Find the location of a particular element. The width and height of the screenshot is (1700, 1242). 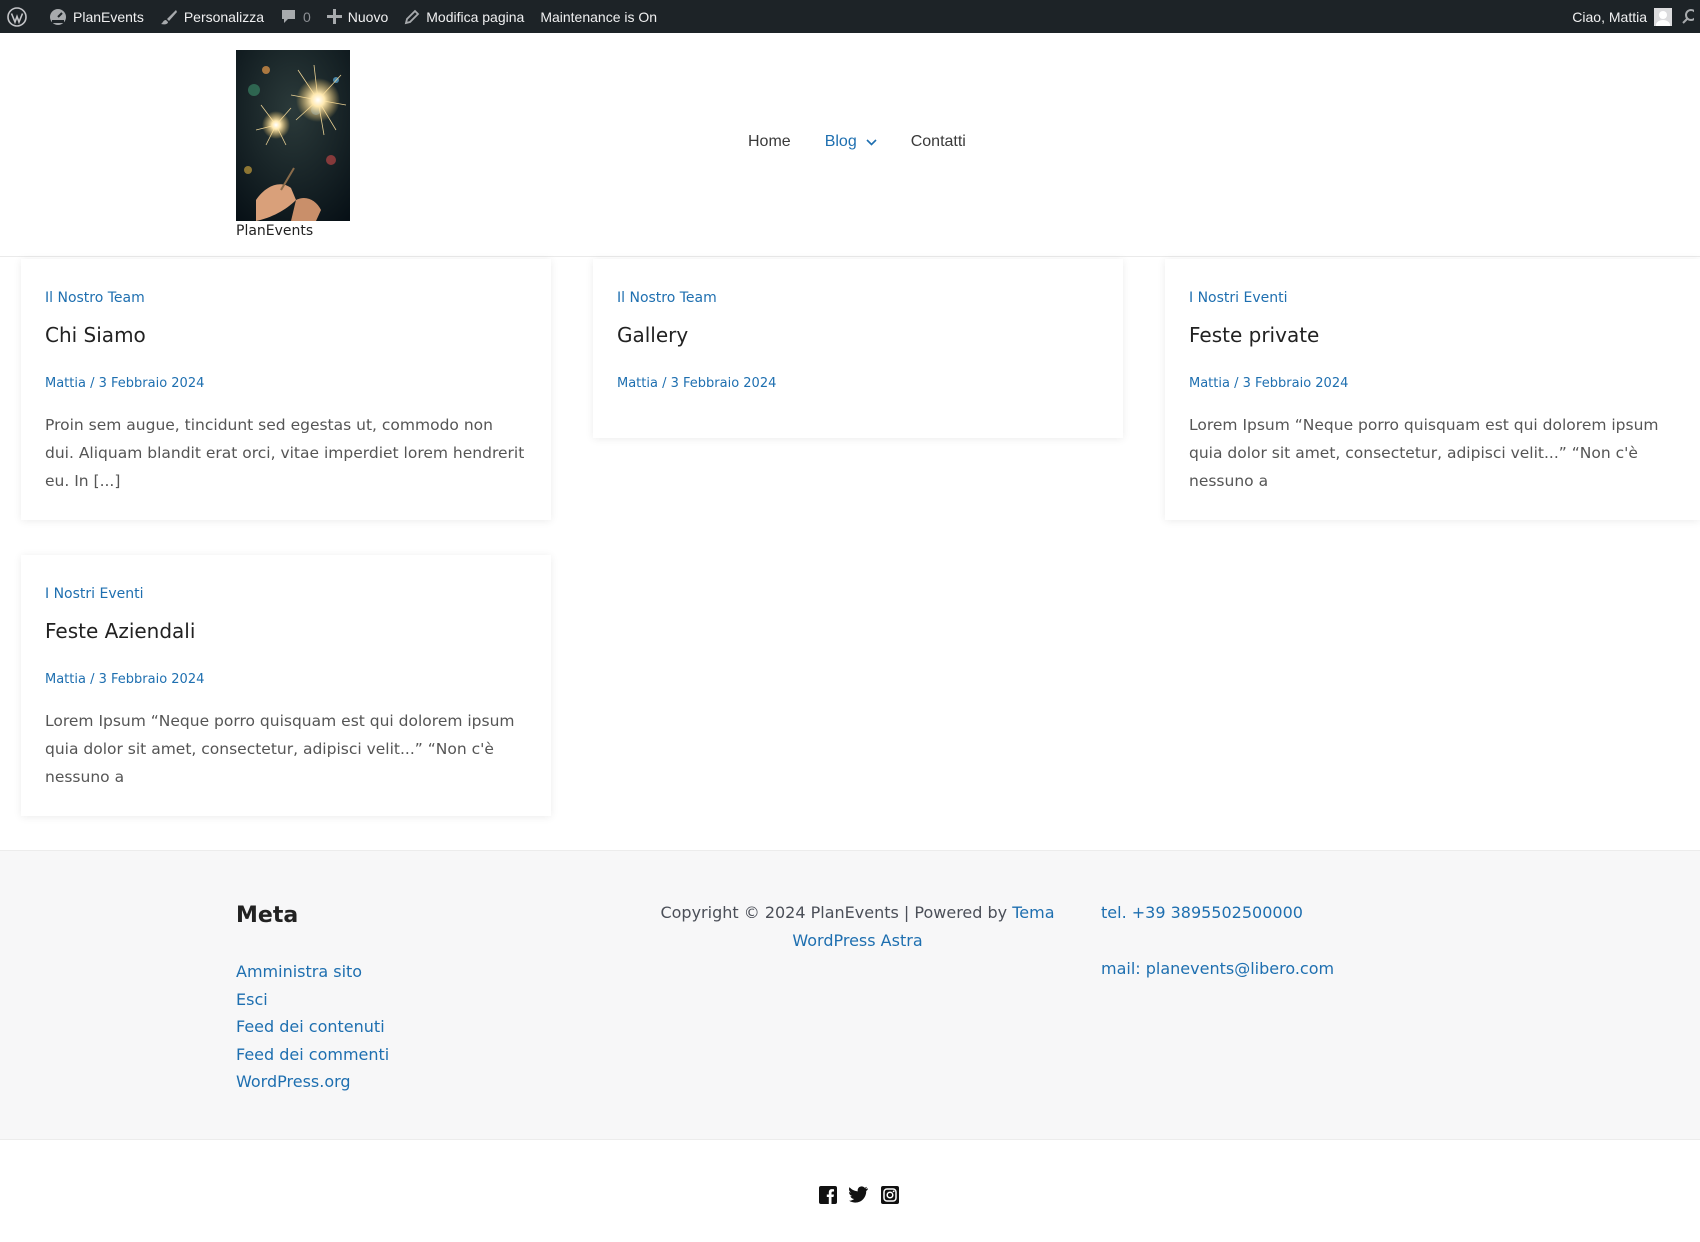

sparkler-image is located at coordinates (293, 135).